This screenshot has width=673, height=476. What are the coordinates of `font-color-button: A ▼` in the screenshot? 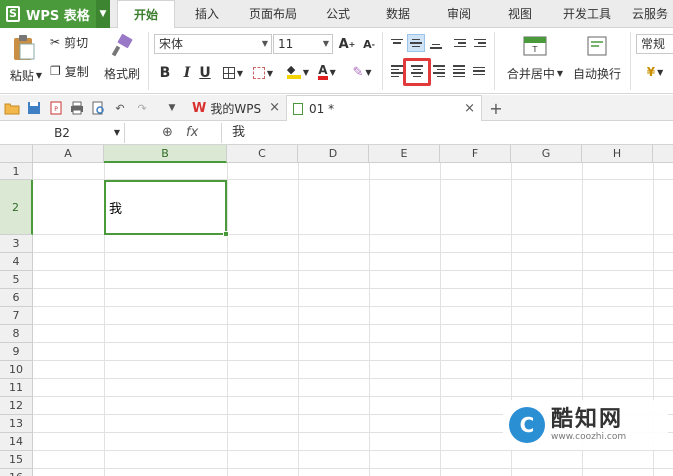 It's located at (327, 72).